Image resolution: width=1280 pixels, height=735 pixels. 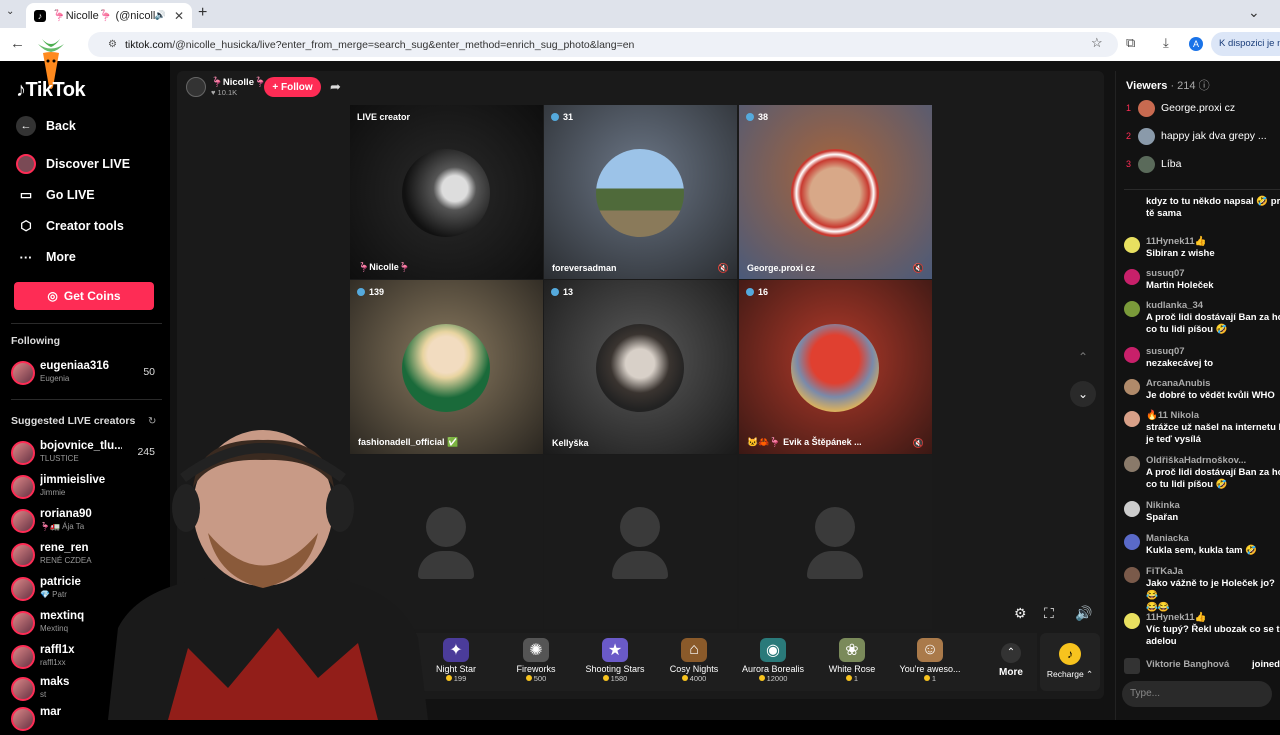 What do you see at coordinates (160, 15) in the screenshot?
I see `speaker-icon: 🔊` at bounding box center [160, 15].